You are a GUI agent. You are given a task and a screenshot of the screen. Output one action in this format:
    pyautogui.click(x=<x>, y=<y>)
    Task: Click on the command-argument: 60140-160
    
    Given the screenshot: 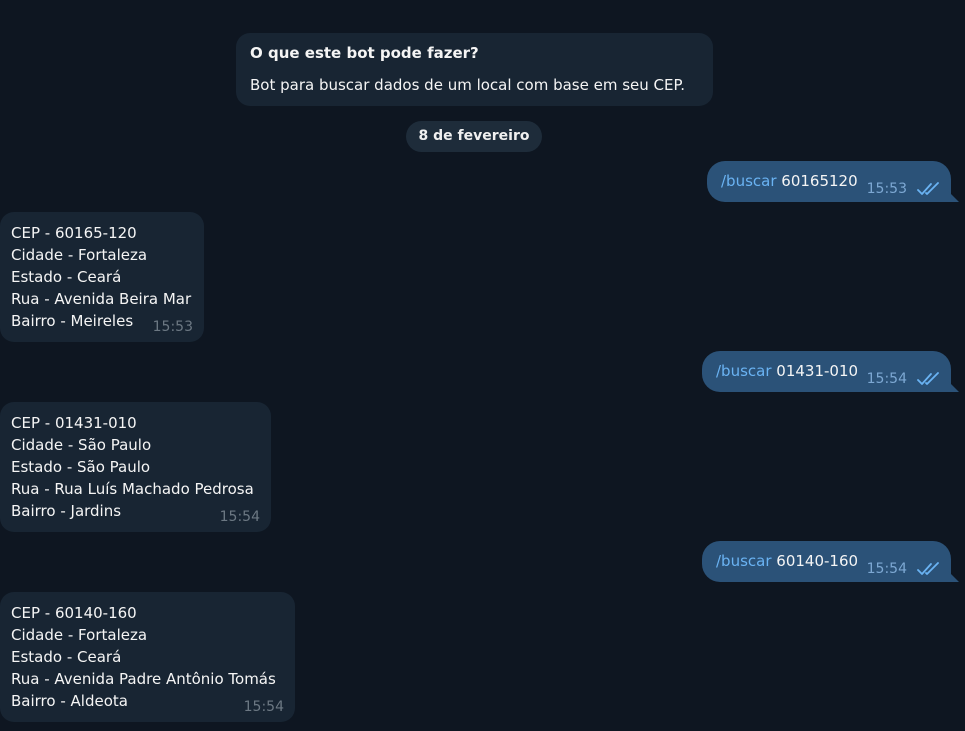 What is the action you would take?
    pyautogui.click(x=817, y=561)
    